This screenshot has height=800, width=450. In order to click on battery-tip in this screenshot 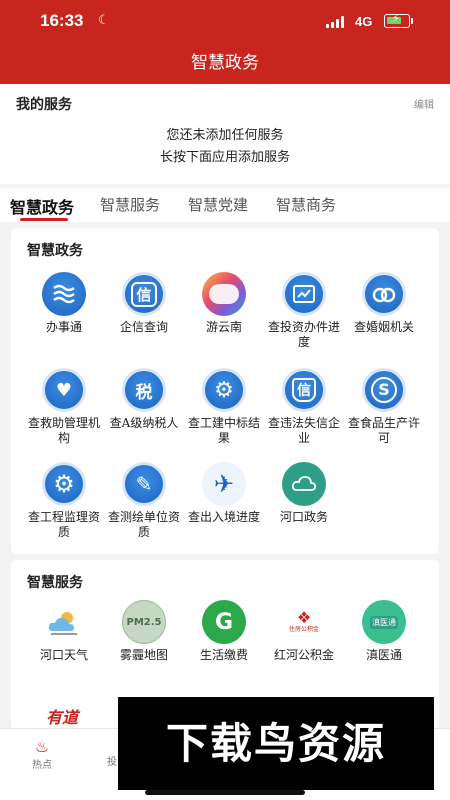, I will do `click(412, 21)`.